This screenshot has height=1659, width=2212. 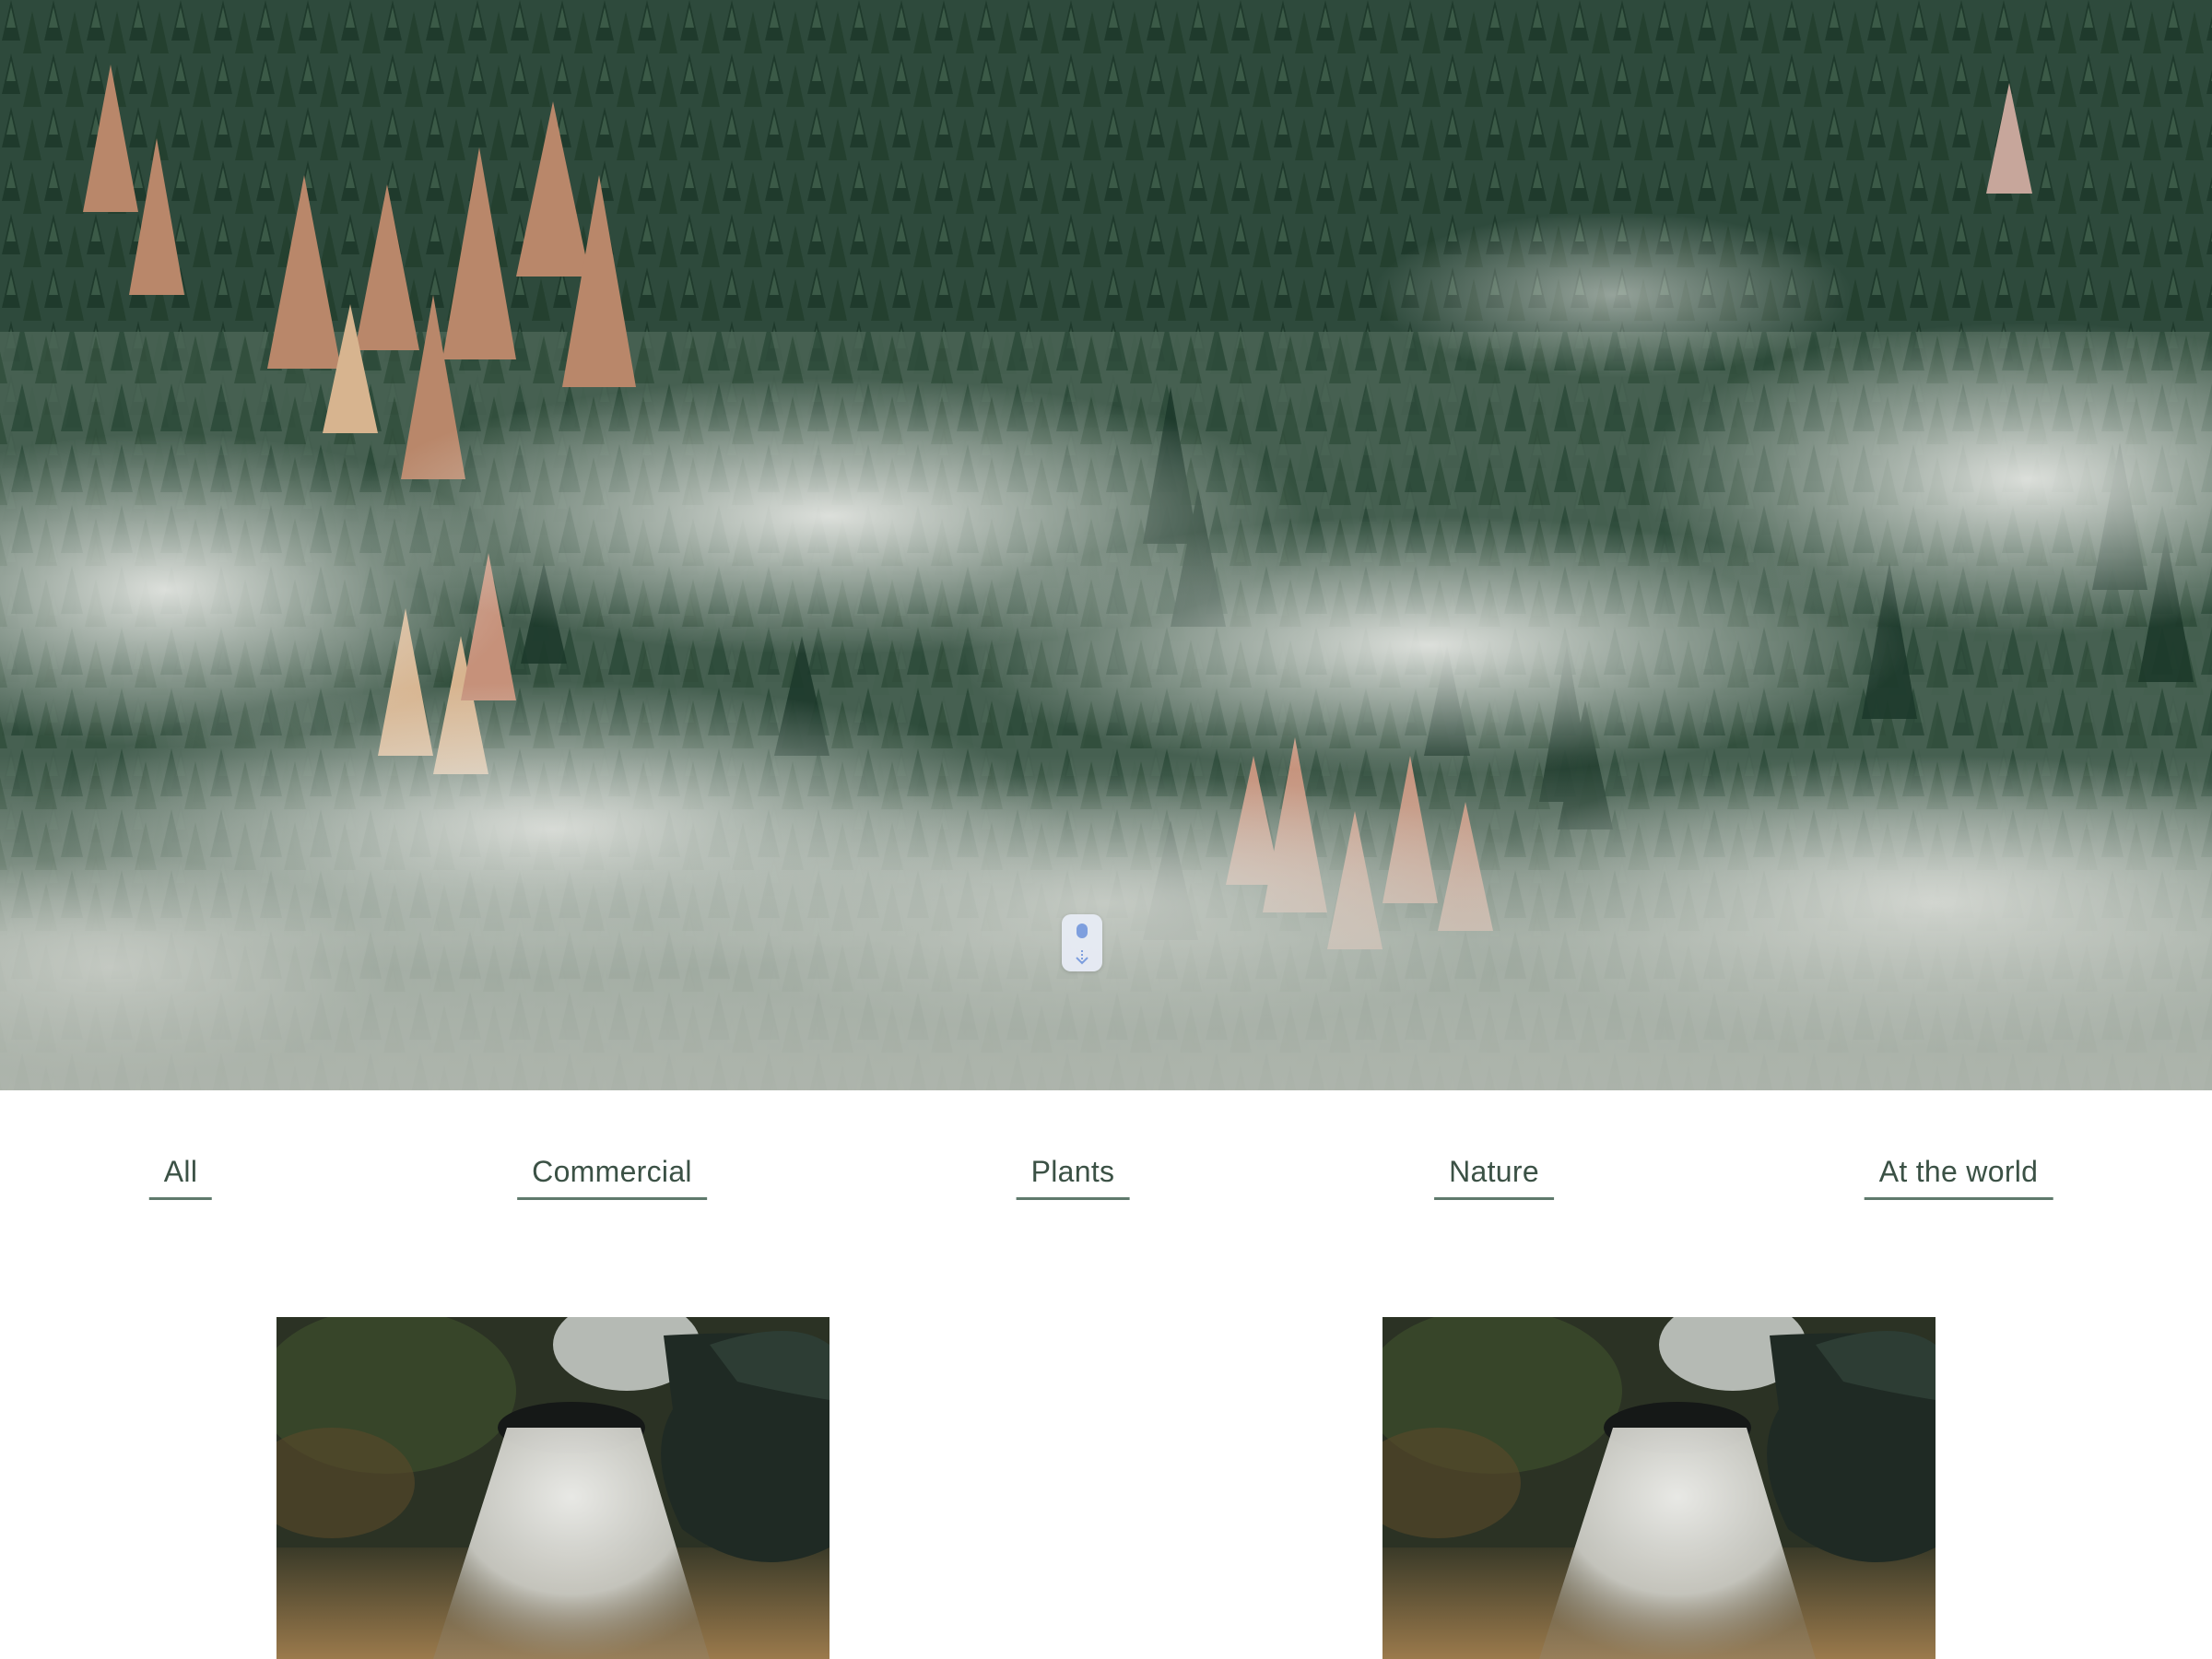 I want to click on filter-at-the-world: At the world, so click(x=1958, y=1176).